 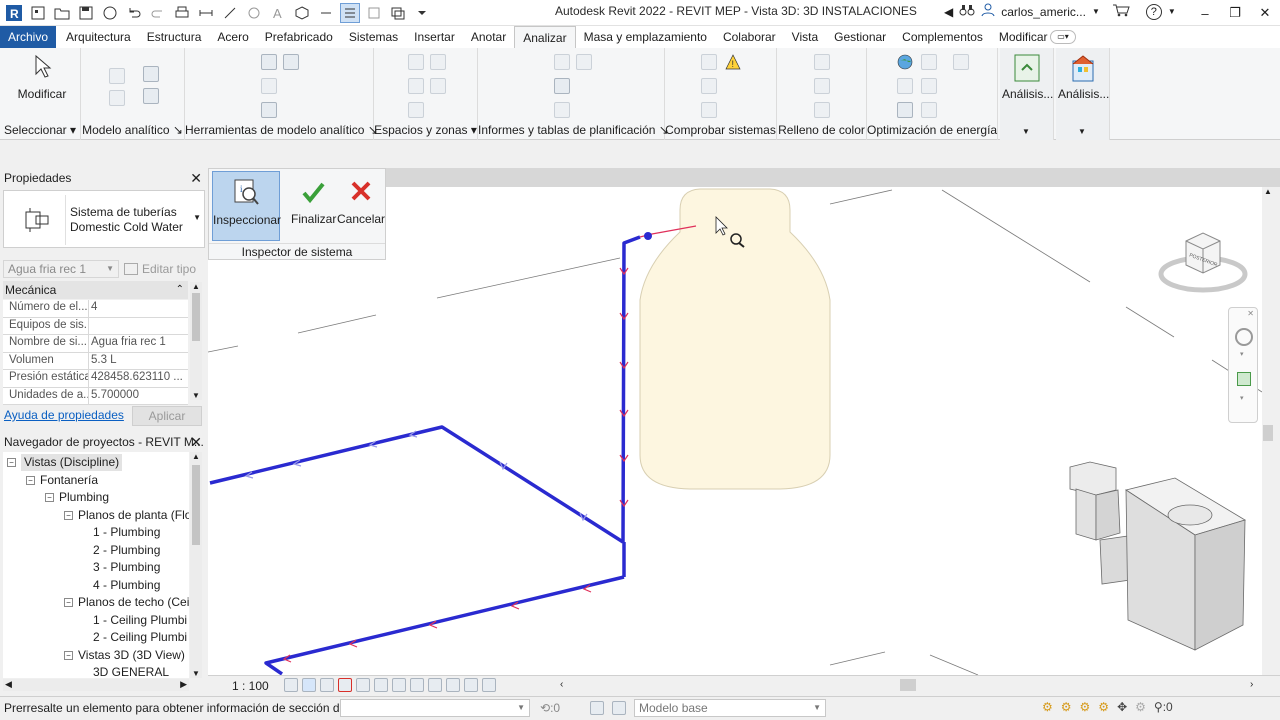 I want to click on property-value: 5.3 L, so click(x=139, y=360).